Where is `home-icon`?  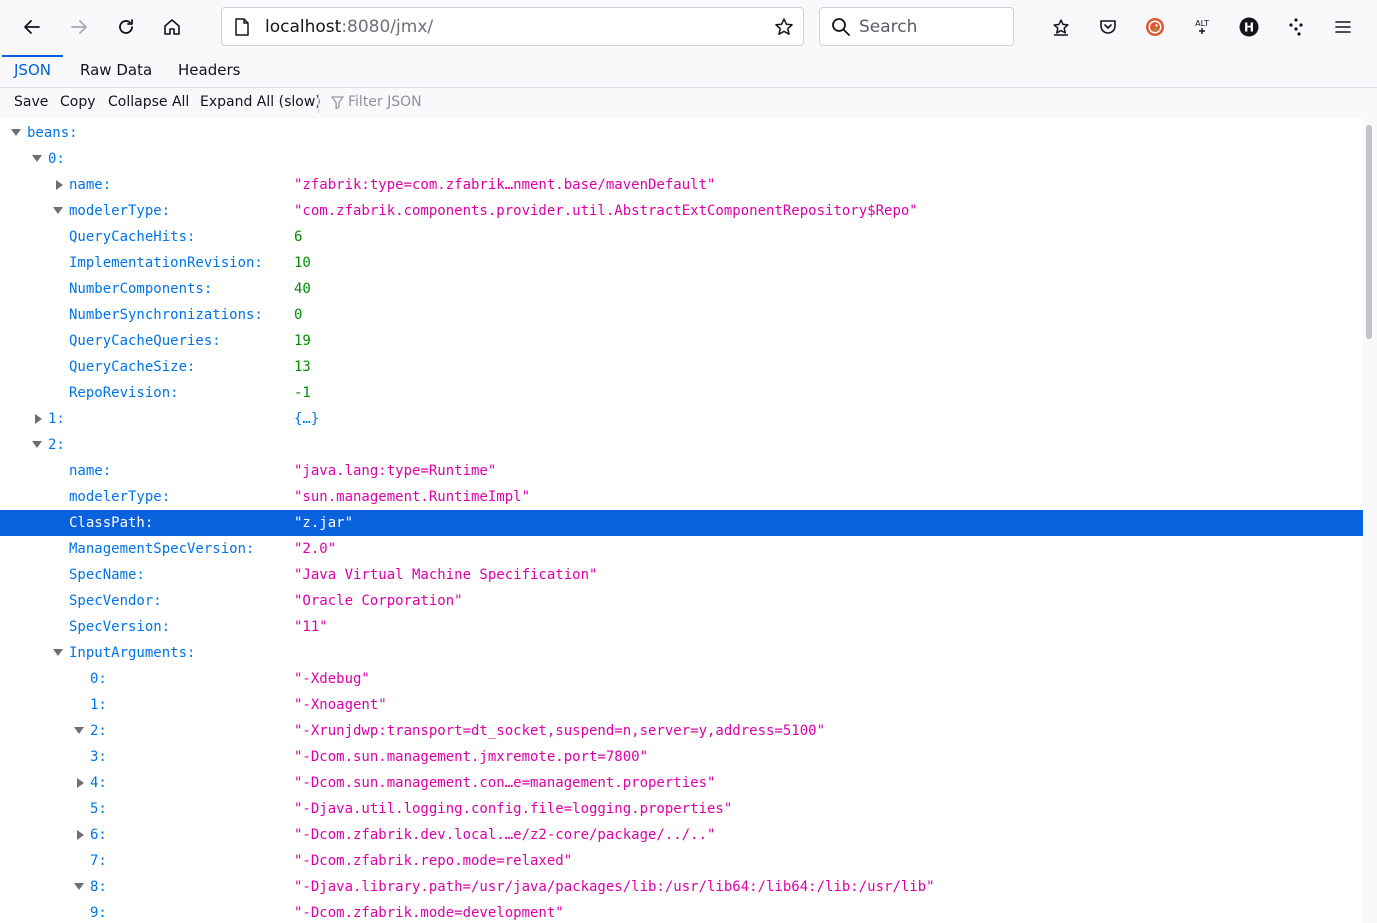 home-icon is located at coordinates (172, 27).